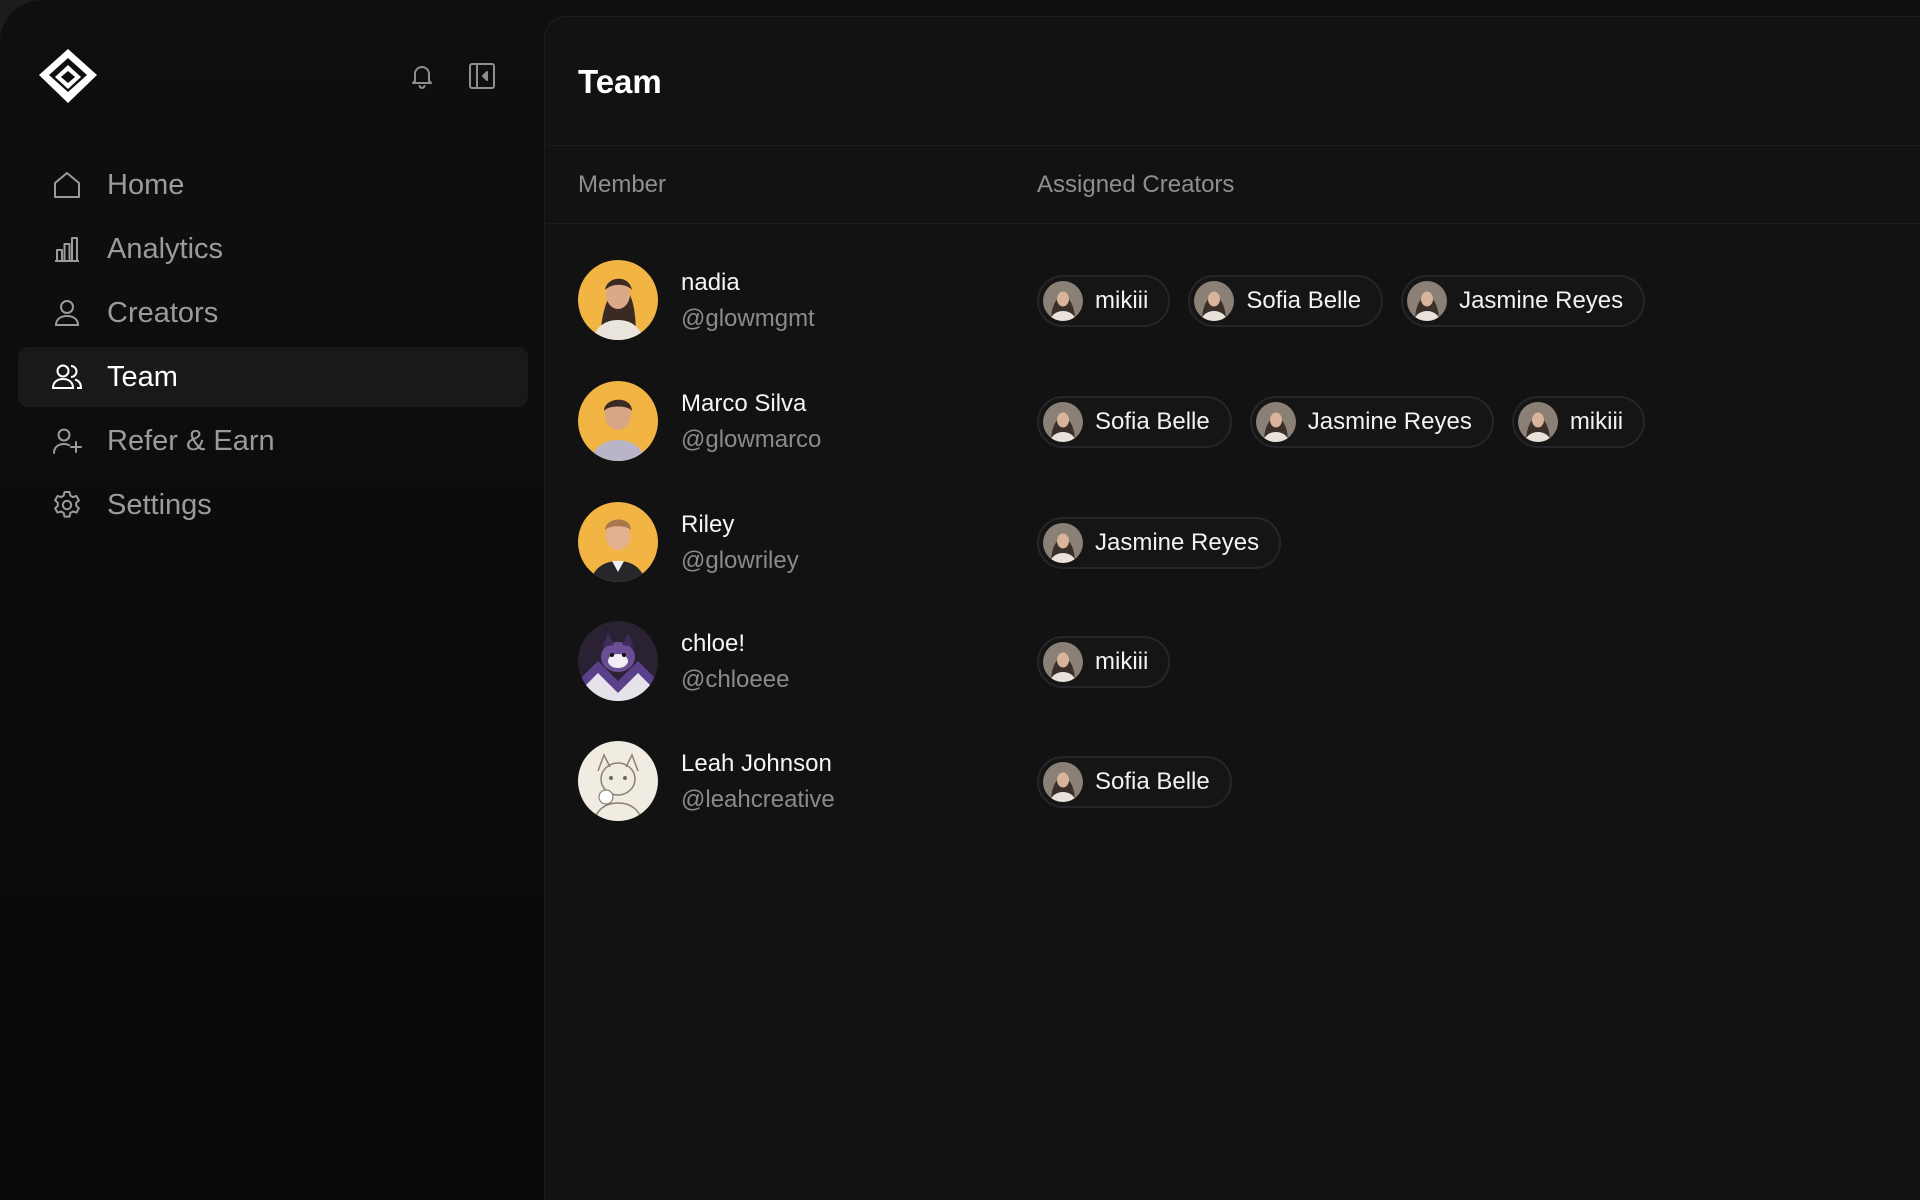  What do you see at coordinates (735, 679) in the screenshot?
I see `member-handle: @chloeee` at bounding box center [735, 679].